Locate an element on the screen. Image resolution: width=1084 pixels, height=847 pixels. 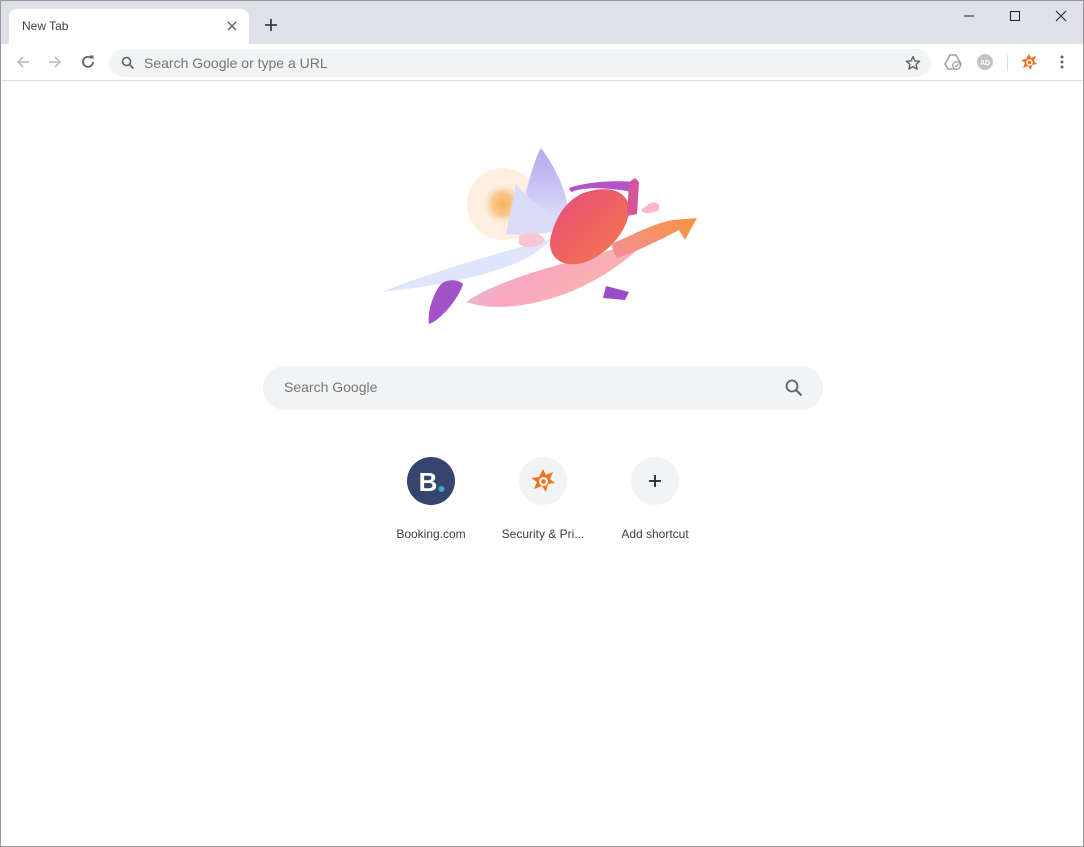
adblock-extension-icon: AD is located at coordinates (985, 62).